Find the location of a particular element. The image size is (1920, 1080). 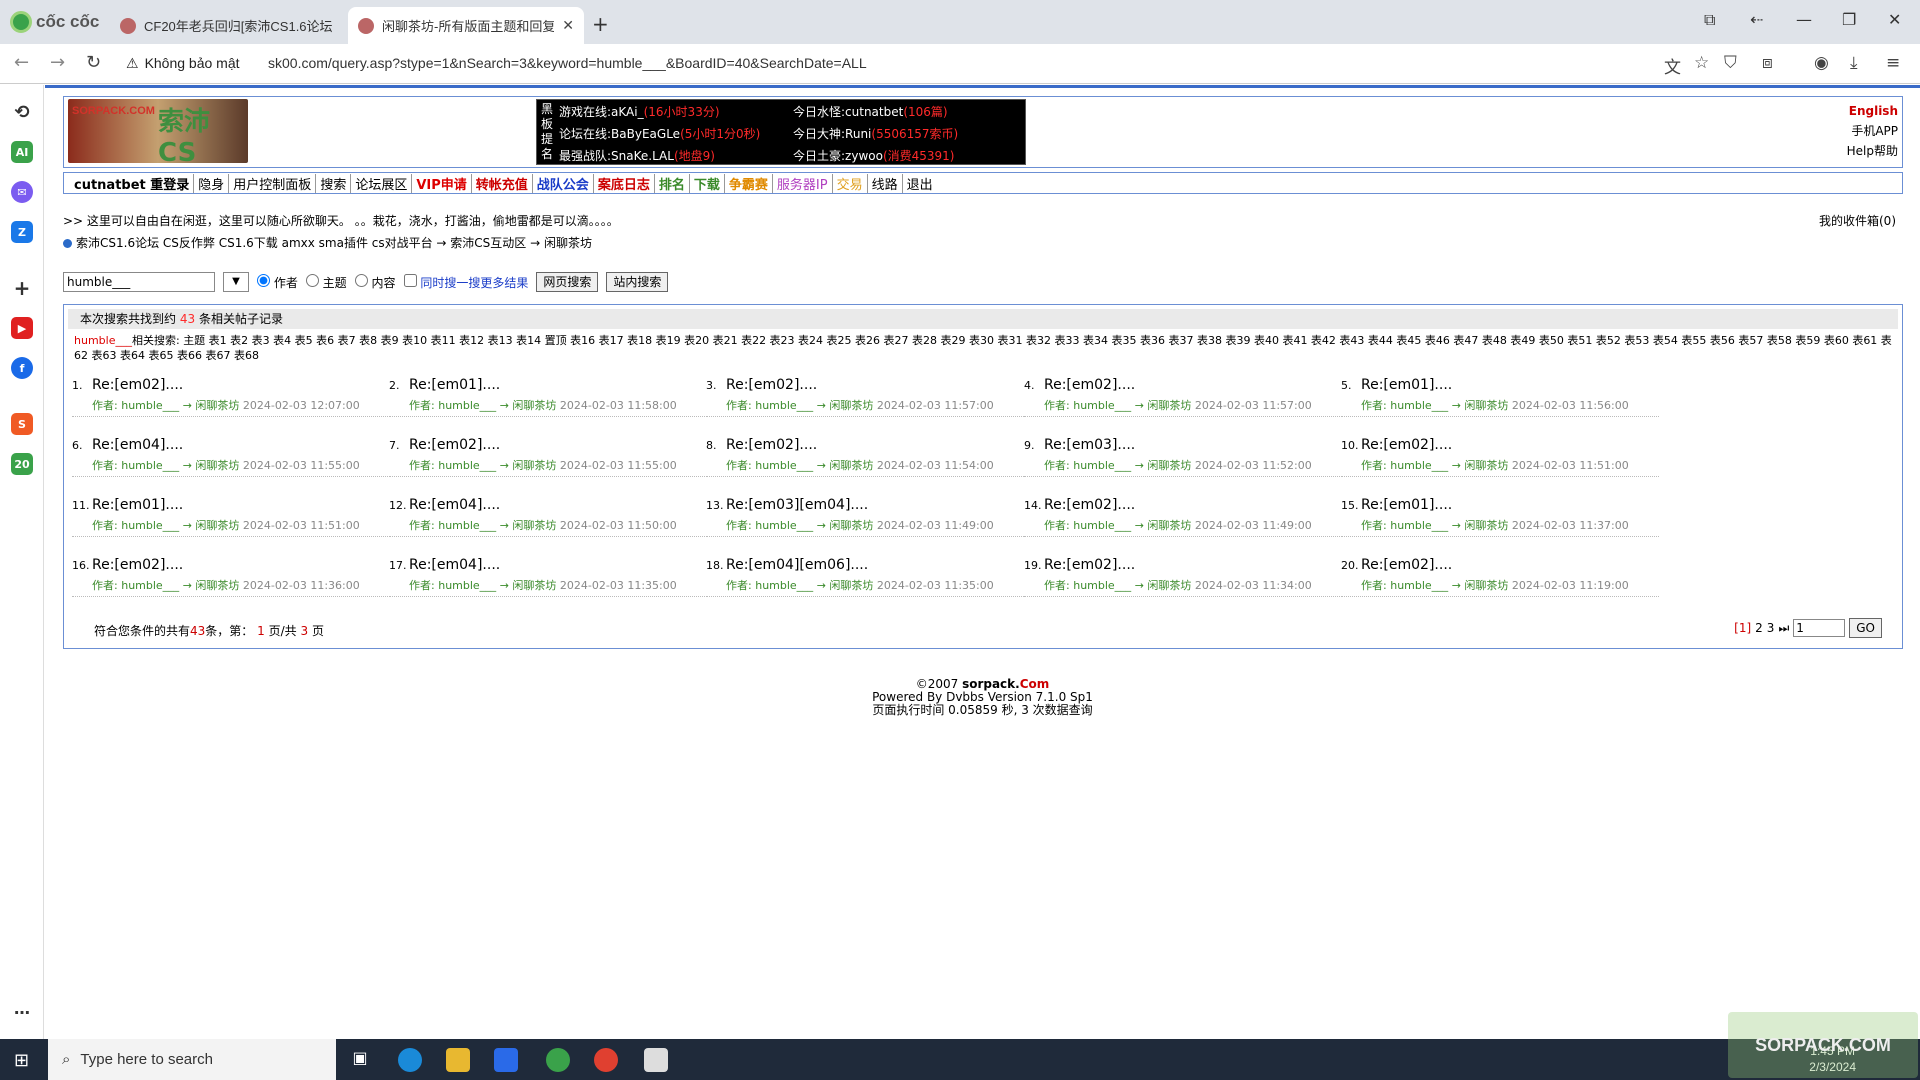

top-master-user: 今日大神:Runi is located at coordinates (832, 134).